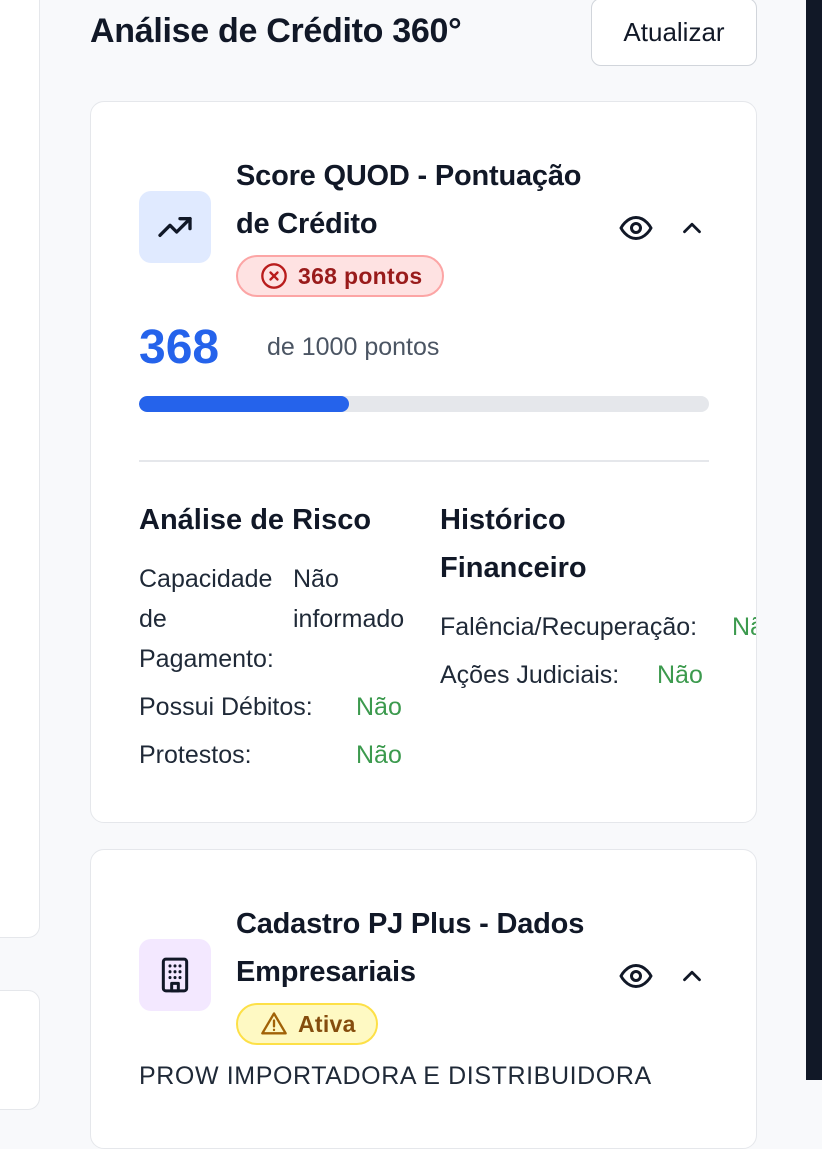 This screenshot has width=822, height=1149. I want to click on building-icon, so click(175, 975).